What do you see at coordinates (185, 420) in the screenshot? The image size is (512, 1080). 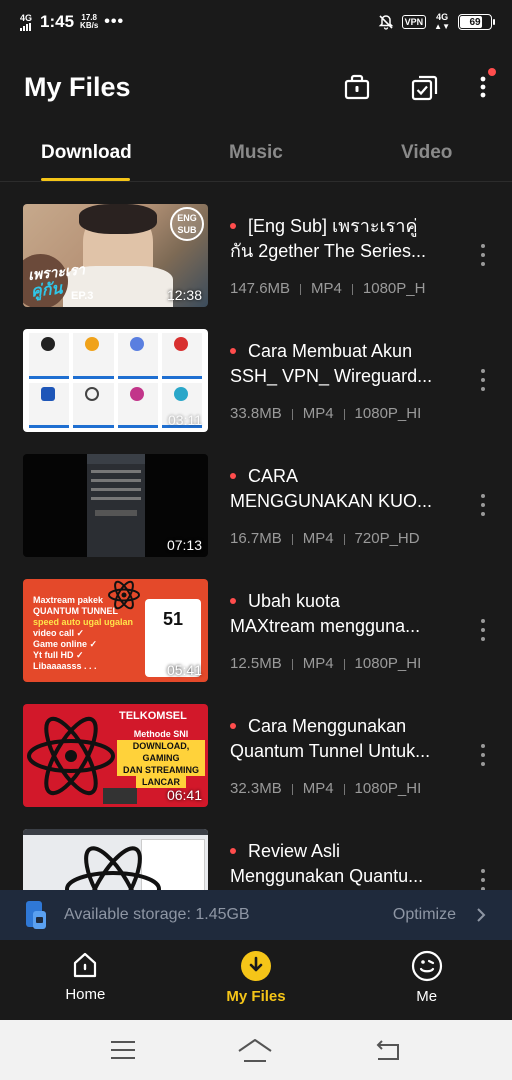 I see `video-duration: 03:11` at bounding box center [185, 420].